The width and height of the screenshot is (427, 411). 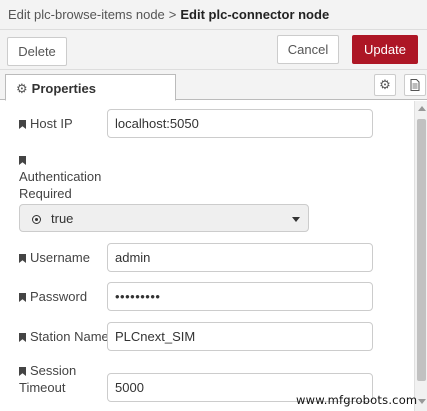 What do you see at coordinates (37, 51) in the screenshot?
I see `delete-button: Delete` at bounding box center [37, 51].